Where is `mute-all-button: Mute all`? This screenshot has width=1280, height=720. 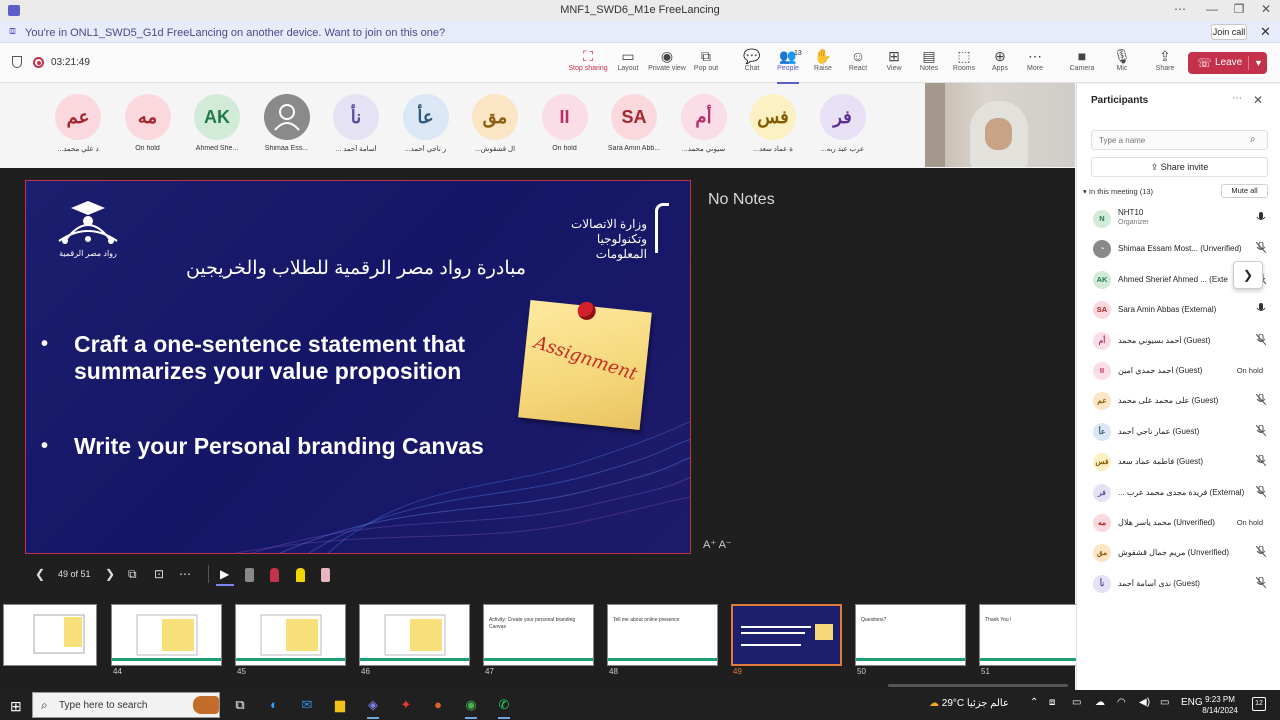
mute-all-button: Mute all is located at coordinates (1244, 191).